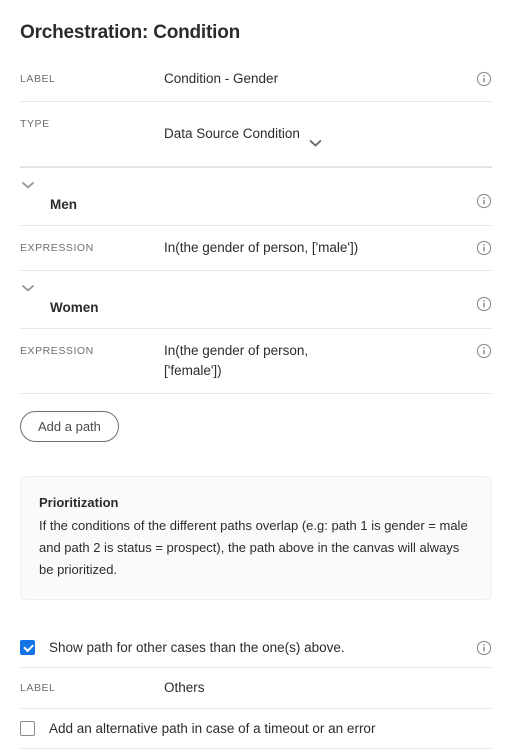 The image size is (512, 749). What do you see at coordinates (256, 197) in the screenshot?
I see `path-group-header-men: Men` at bounding box center [256, 197].